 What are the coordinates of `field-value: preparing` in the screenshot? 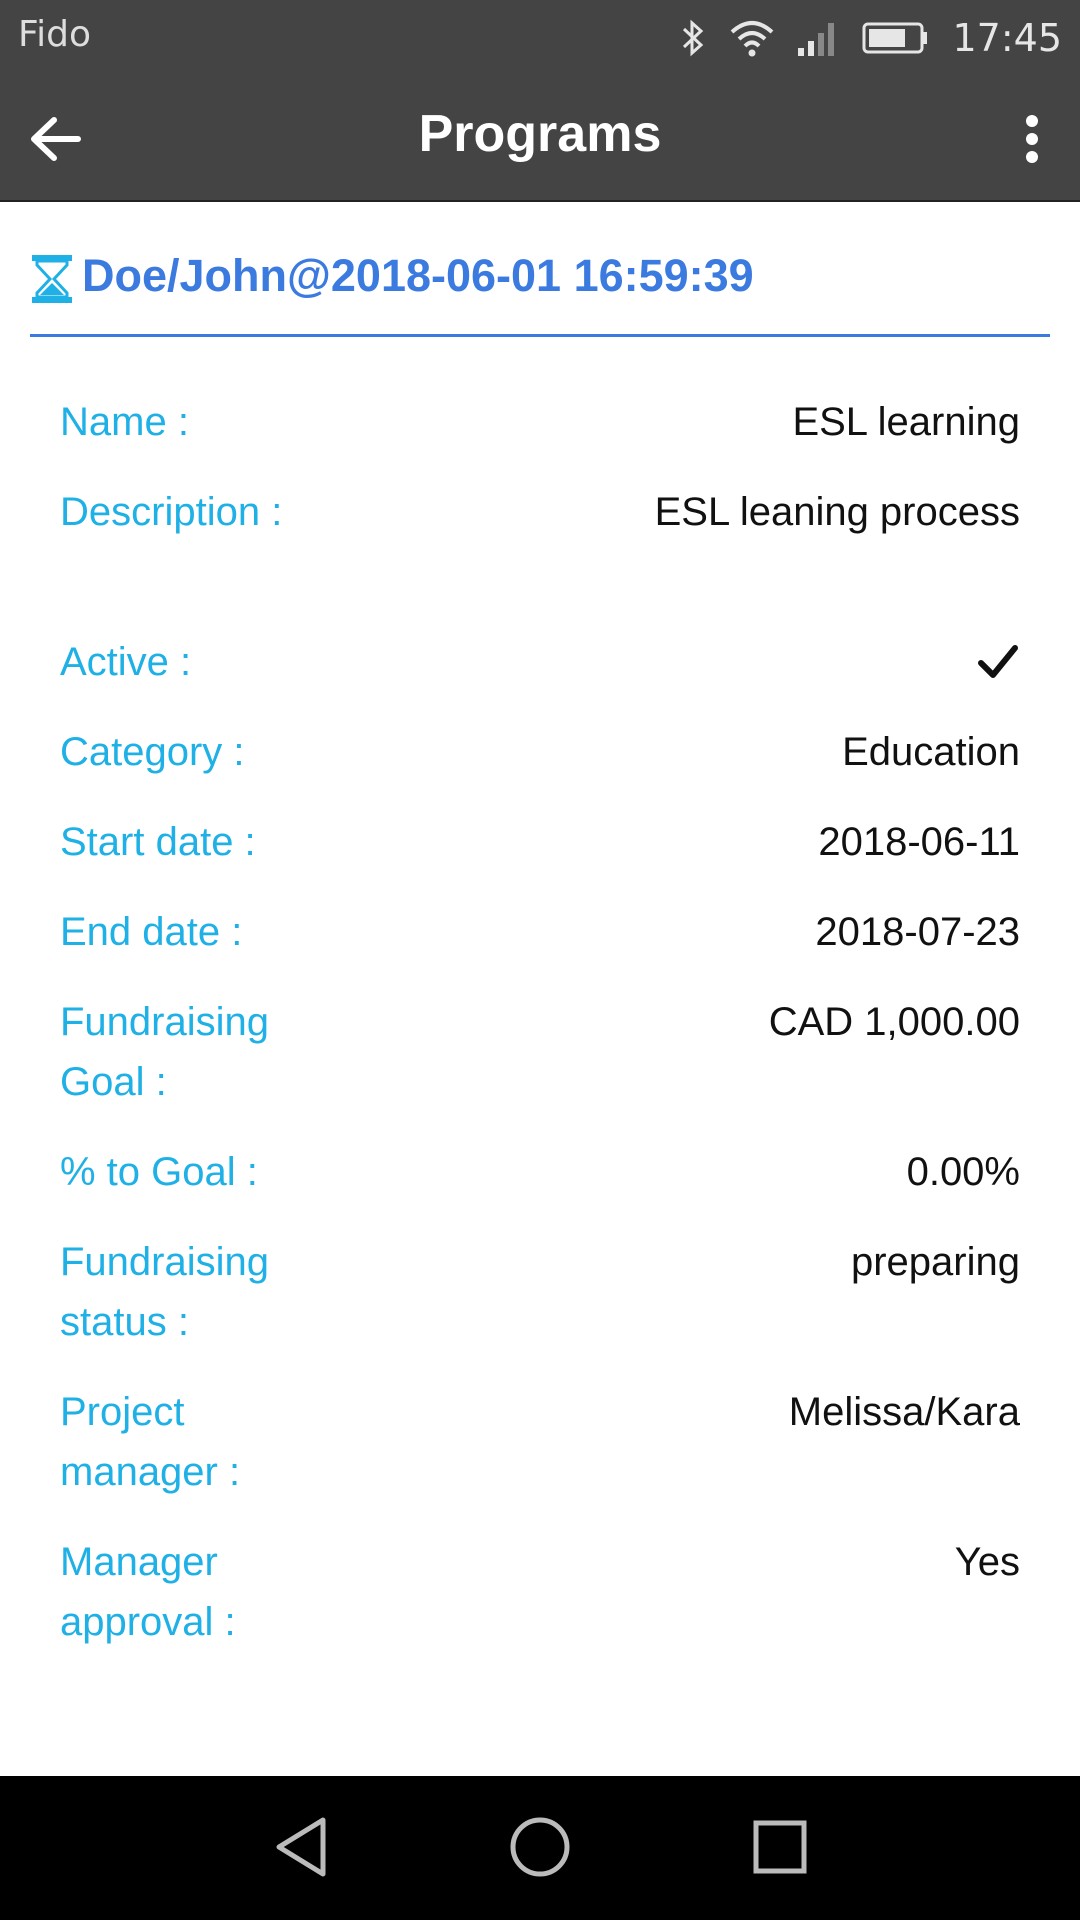 It's located at (935, 1262).